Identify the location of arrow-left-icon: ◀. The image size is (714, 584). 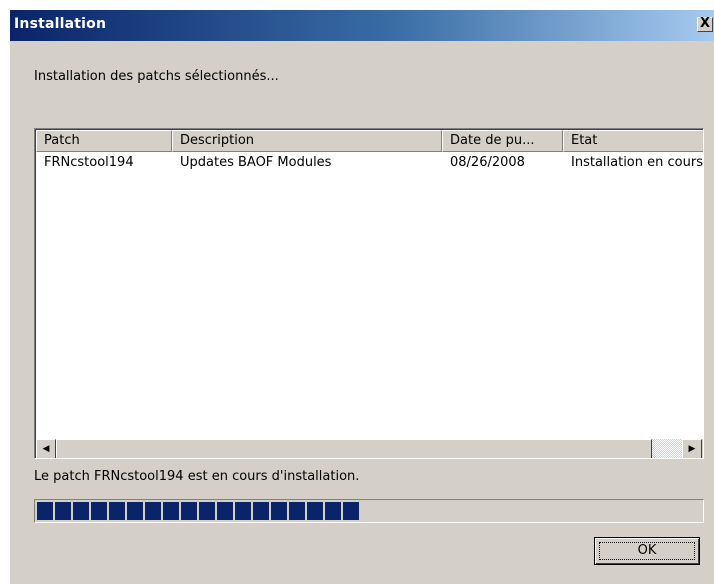
(46, 449).